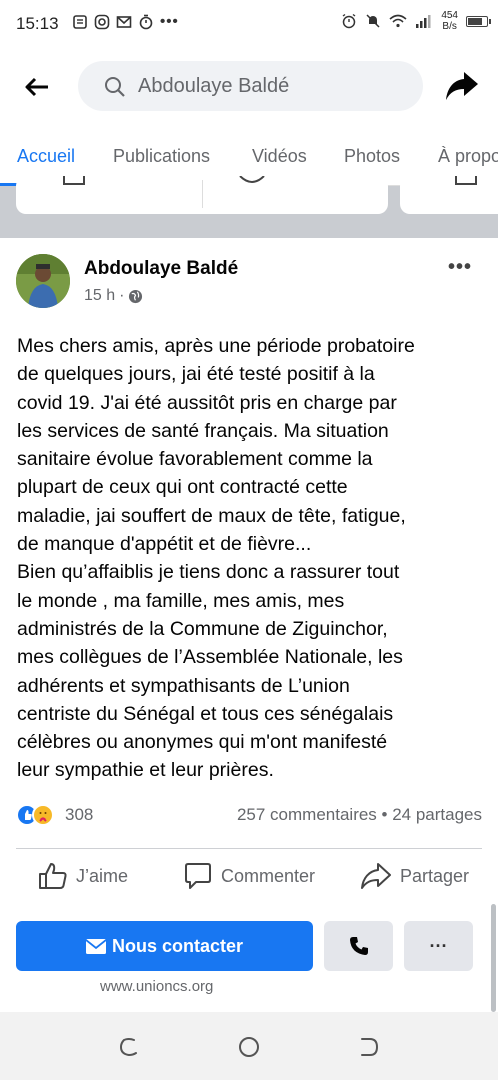 The image size is (498, 1080). I want to click on network-speed-unit: B/s, so click(449, 26).